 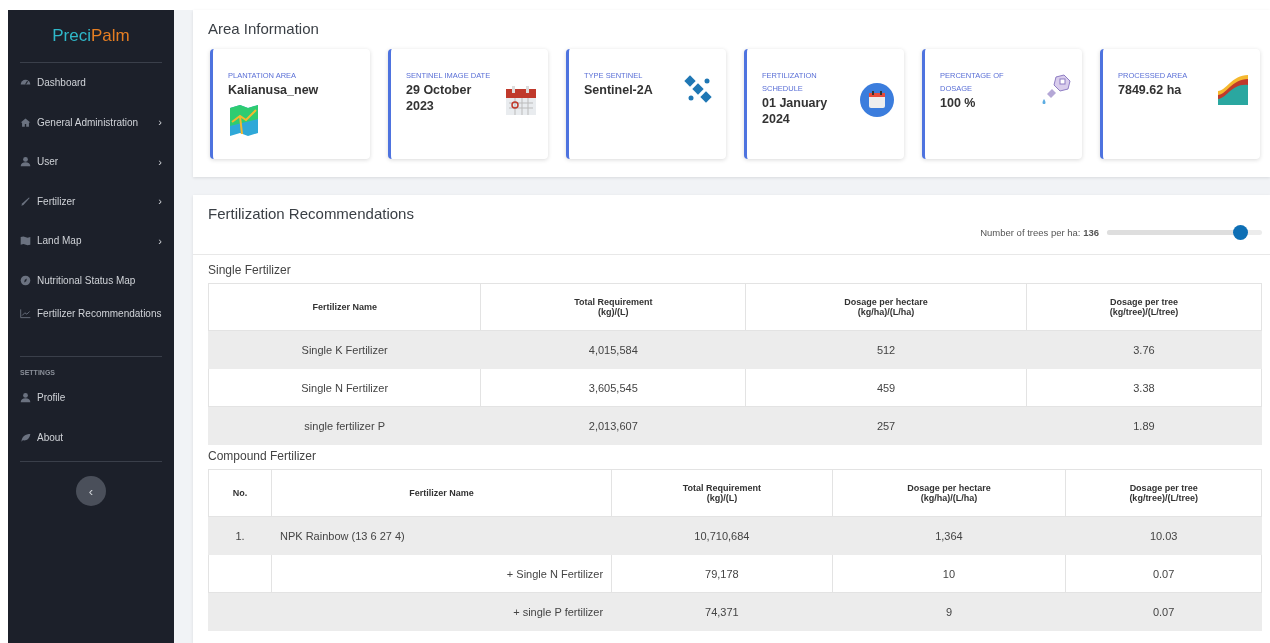 What do you see at coordinates (311, 214) in the screenshot?
I see `panel-title: Fertilization Recommendations` at bounding box center [311, 214].